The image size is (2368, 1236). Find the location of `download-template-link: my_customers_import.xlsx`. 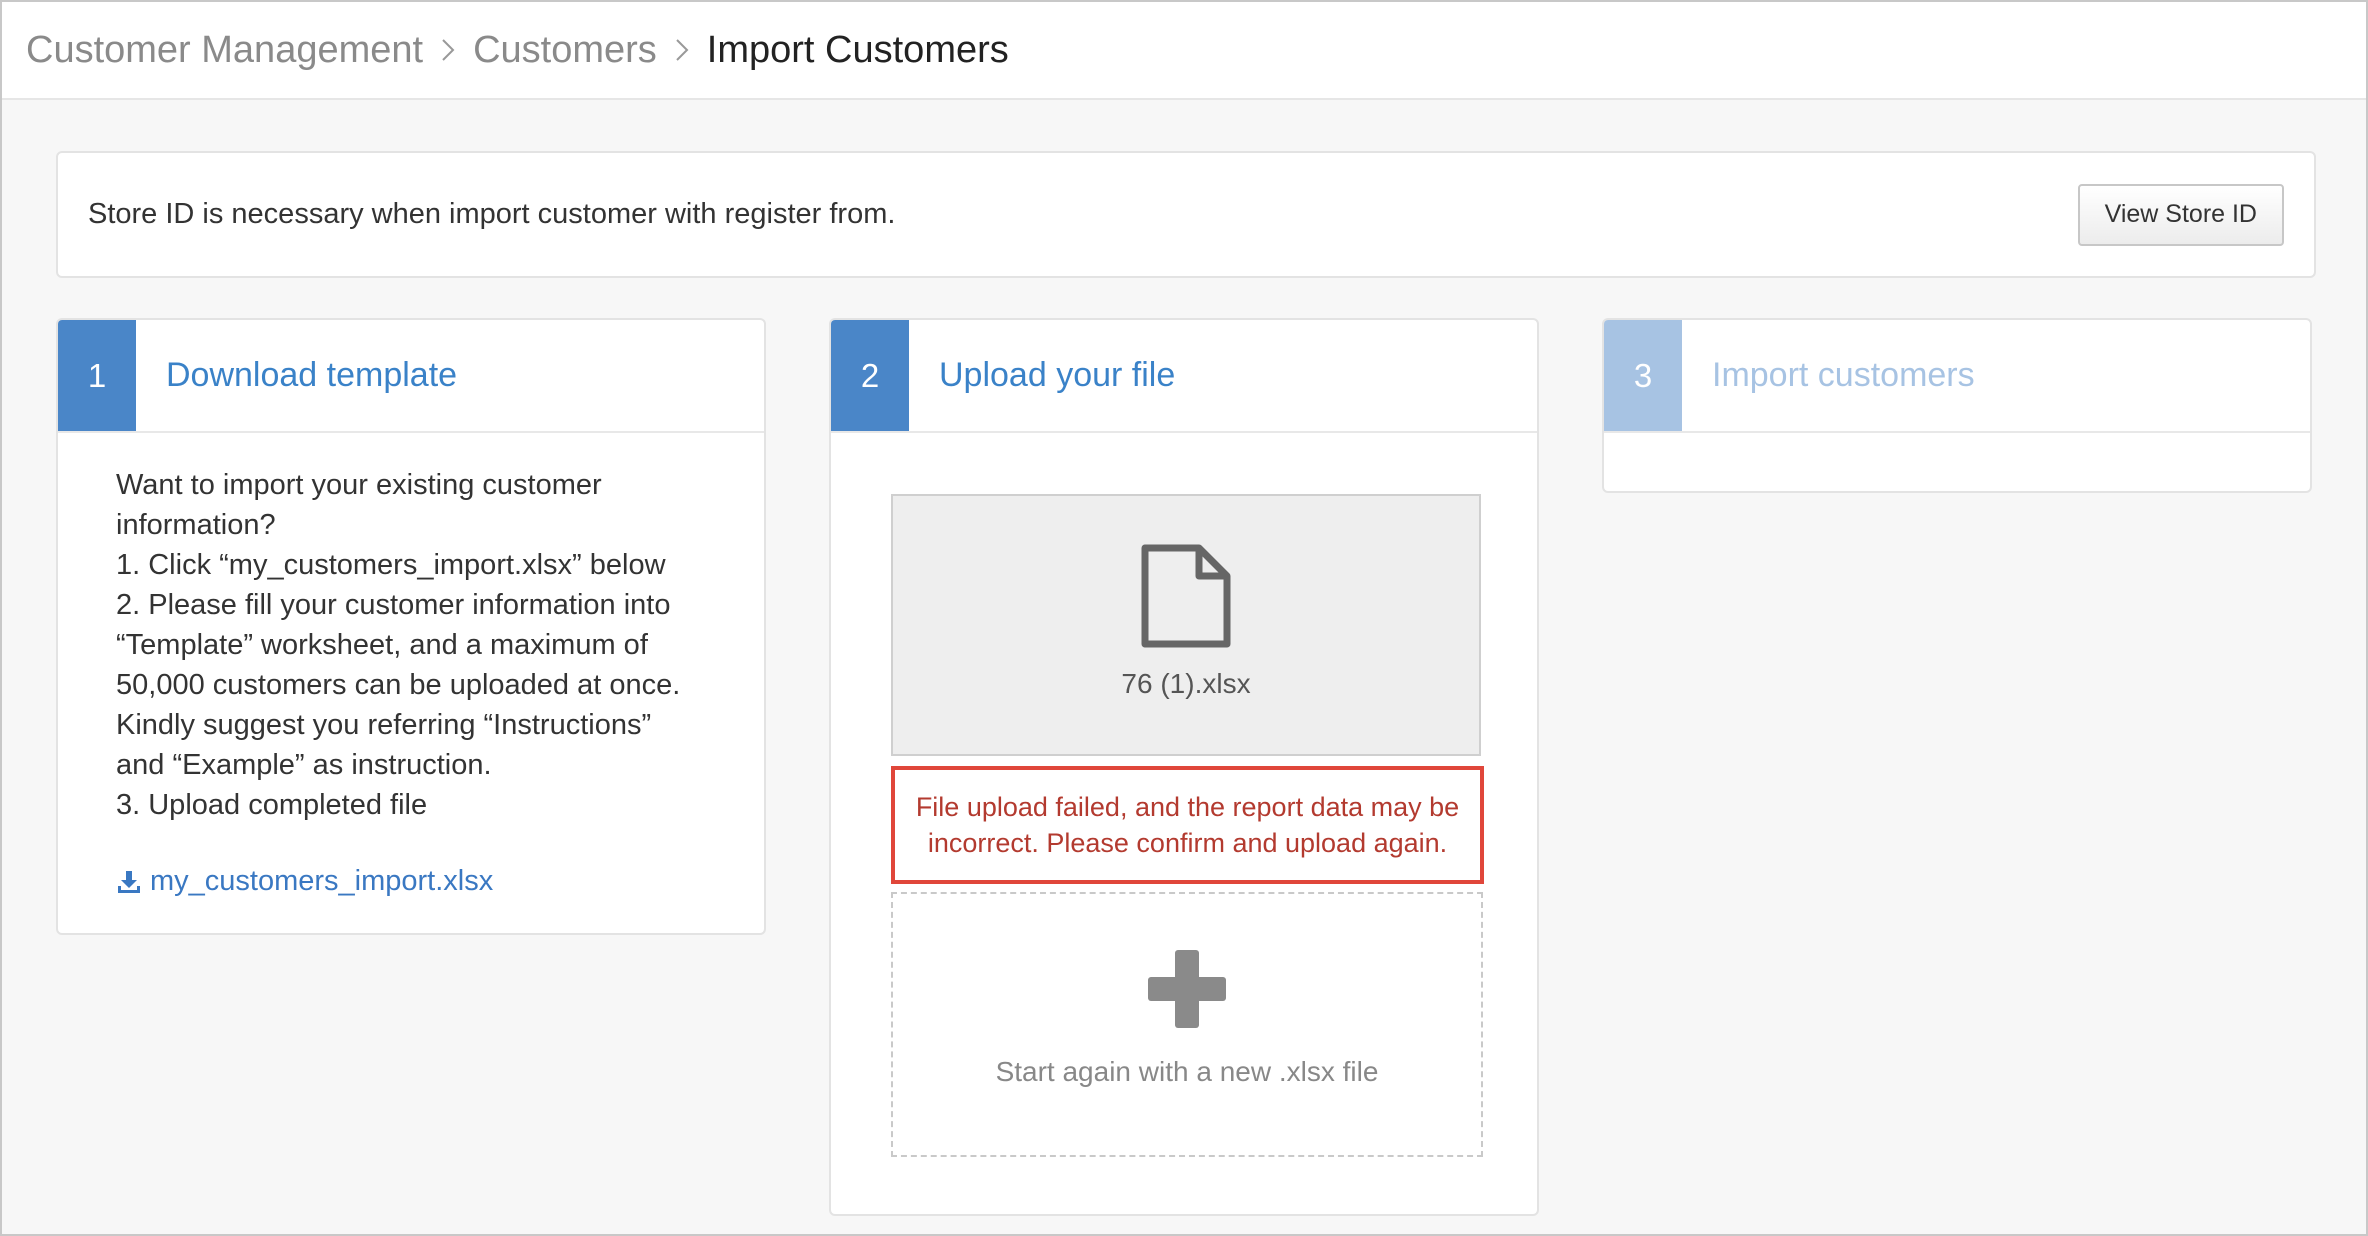

download-template-link: my_customers_import.xlsx is located at coordinates (304, 881).